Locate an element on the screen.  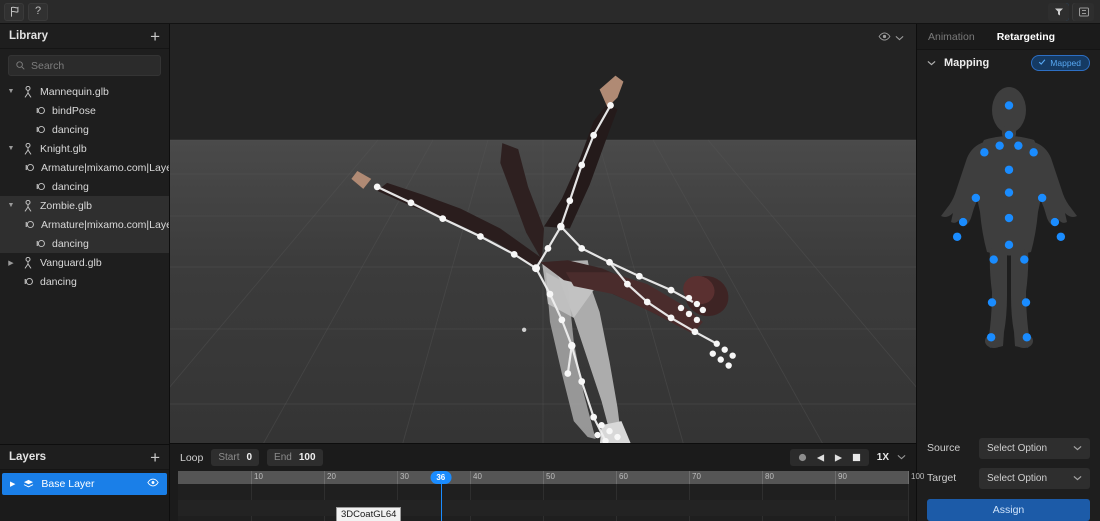
start-value: 0 is located at coordinates (249, 457).